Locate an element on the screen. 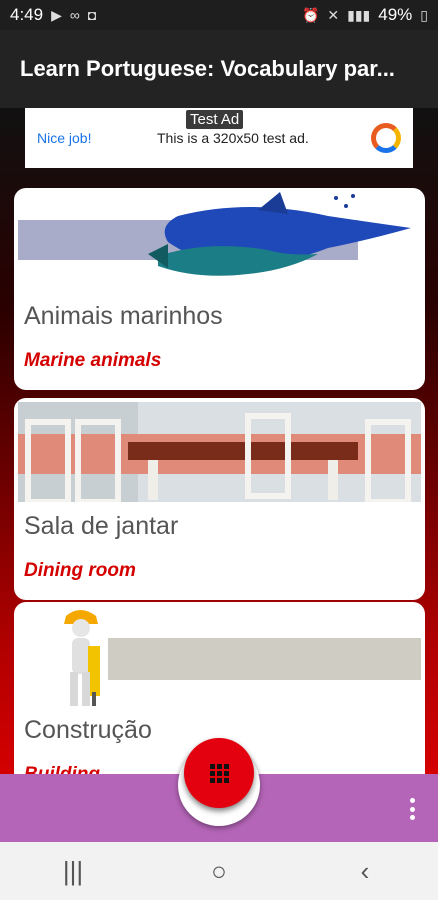  status-bar: 4:49 ▶ ∞ ◘ ⏰ ✕ ▮▮▮ 49% ▯ is located at coordinates (219, 15).